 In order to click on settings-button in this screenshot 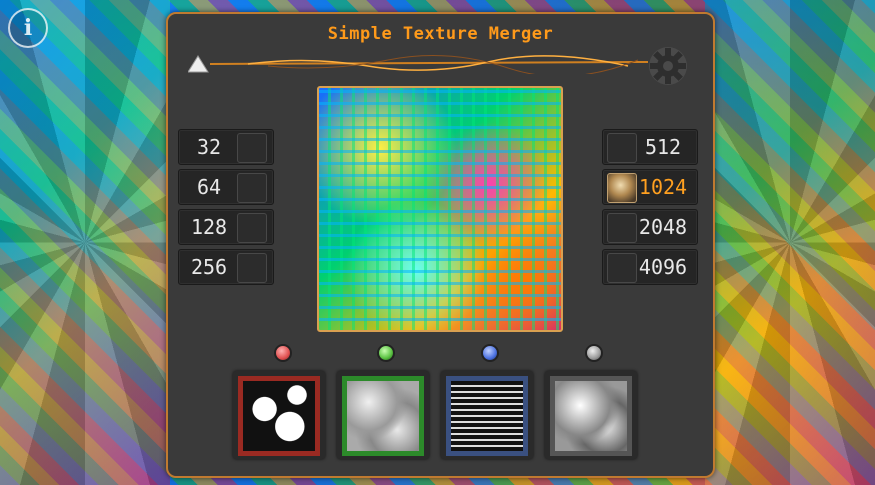, I will do `click(668, 66)`.